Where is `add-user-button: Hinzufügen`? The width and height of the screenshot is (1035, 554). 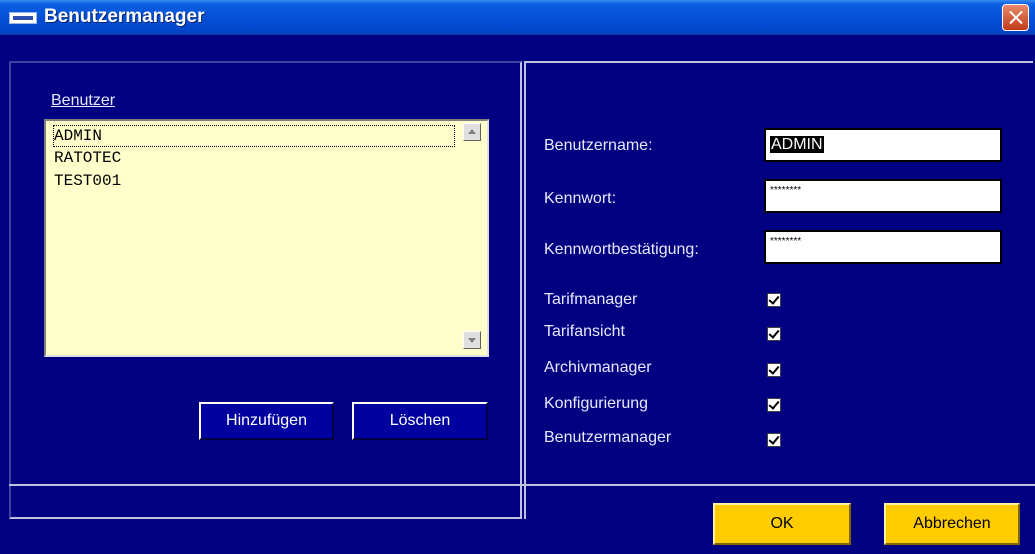 add-user-button: Hinzufügen is located at coordinates (266, 421).